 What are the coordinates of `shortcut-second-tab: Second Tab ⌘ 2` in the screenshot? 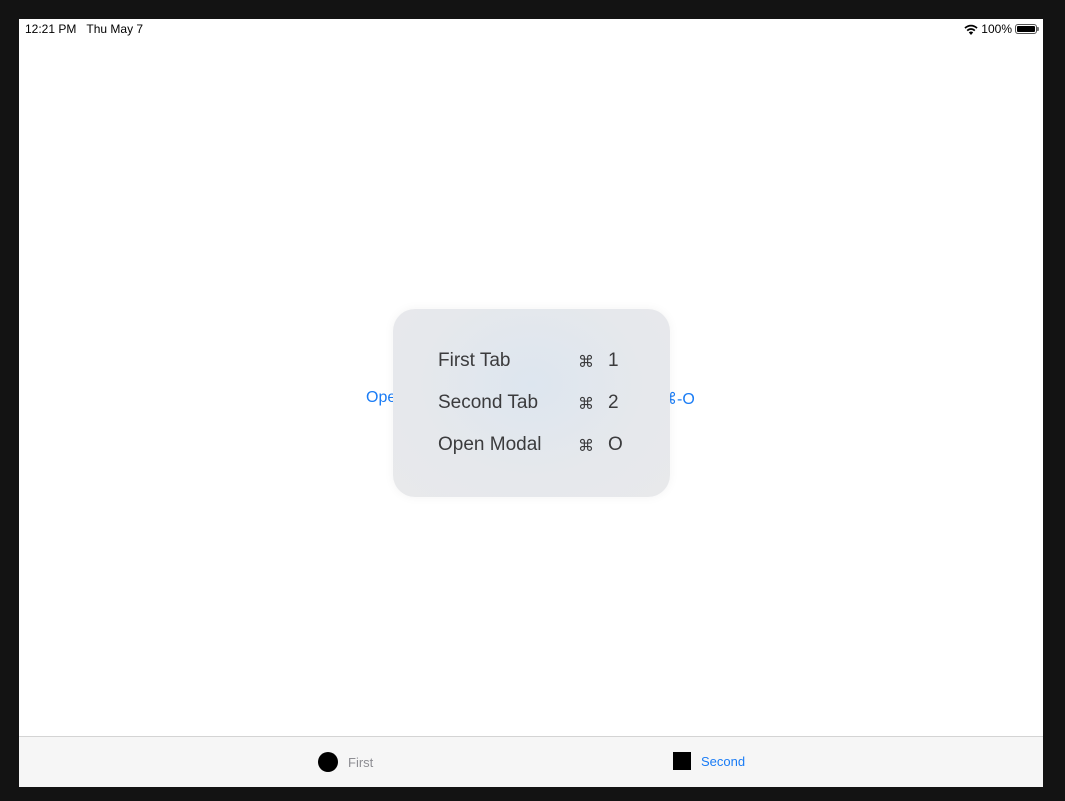 It's located at (538, 404).